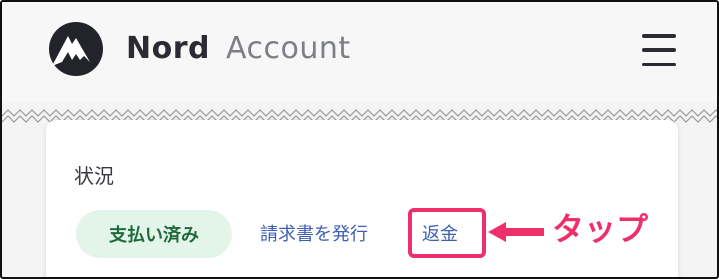 This screenshot has width=719, height=279. What do you see at coordinates (168, 48) in the screenshot?
I see `brand-name-nord: Nord` at bounding box center [168, 48].